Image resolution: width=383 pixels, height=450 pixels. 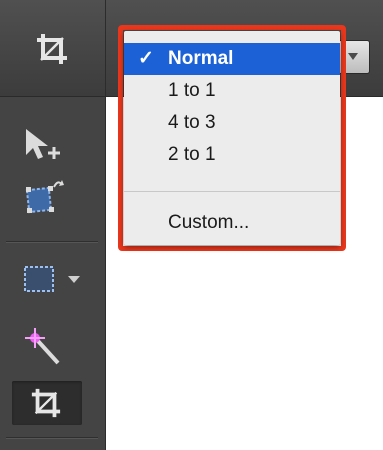 I want to click on menu-item-label: 4 to 3, so click(x=192, y=122).